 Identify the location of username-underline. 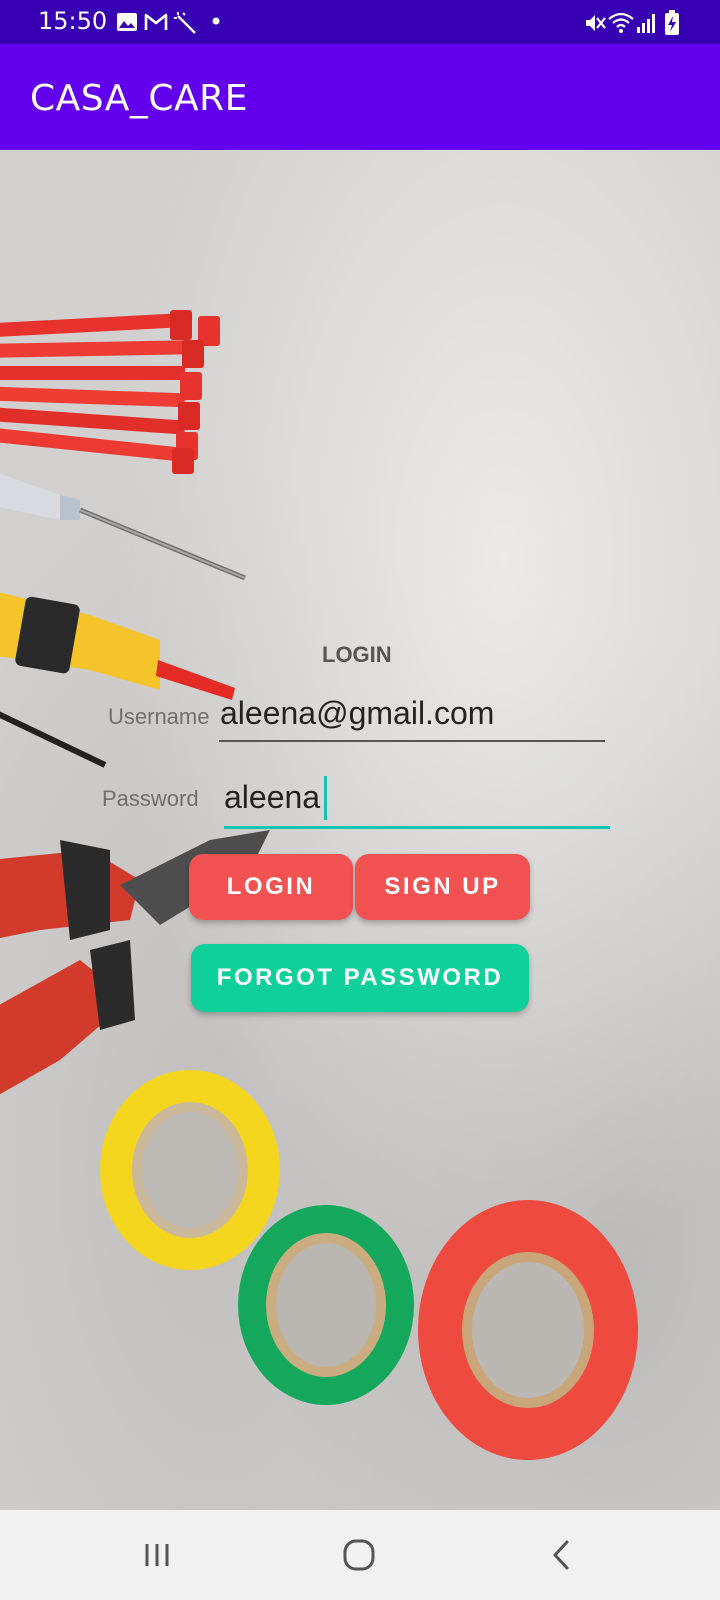
(412, 741).